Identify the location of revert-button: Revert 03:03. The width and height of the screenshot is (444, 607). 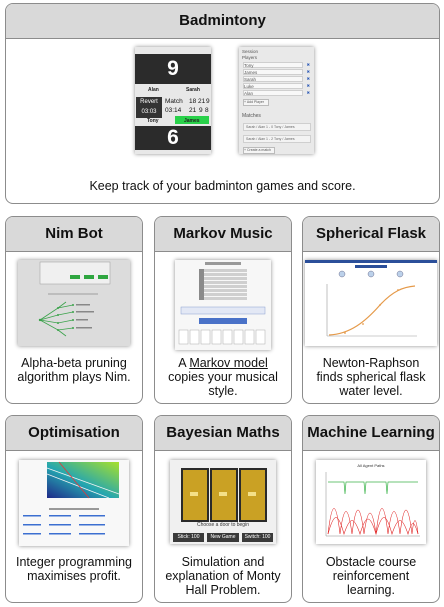
(149, 107).